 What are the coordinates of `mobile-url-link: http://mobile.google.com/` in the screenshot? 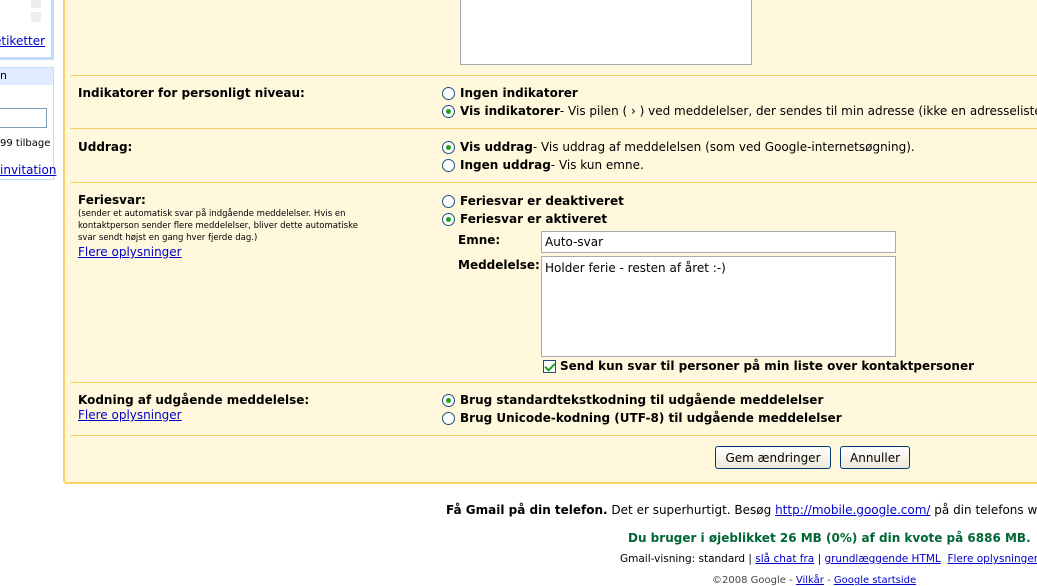 It's located at (852, 510).